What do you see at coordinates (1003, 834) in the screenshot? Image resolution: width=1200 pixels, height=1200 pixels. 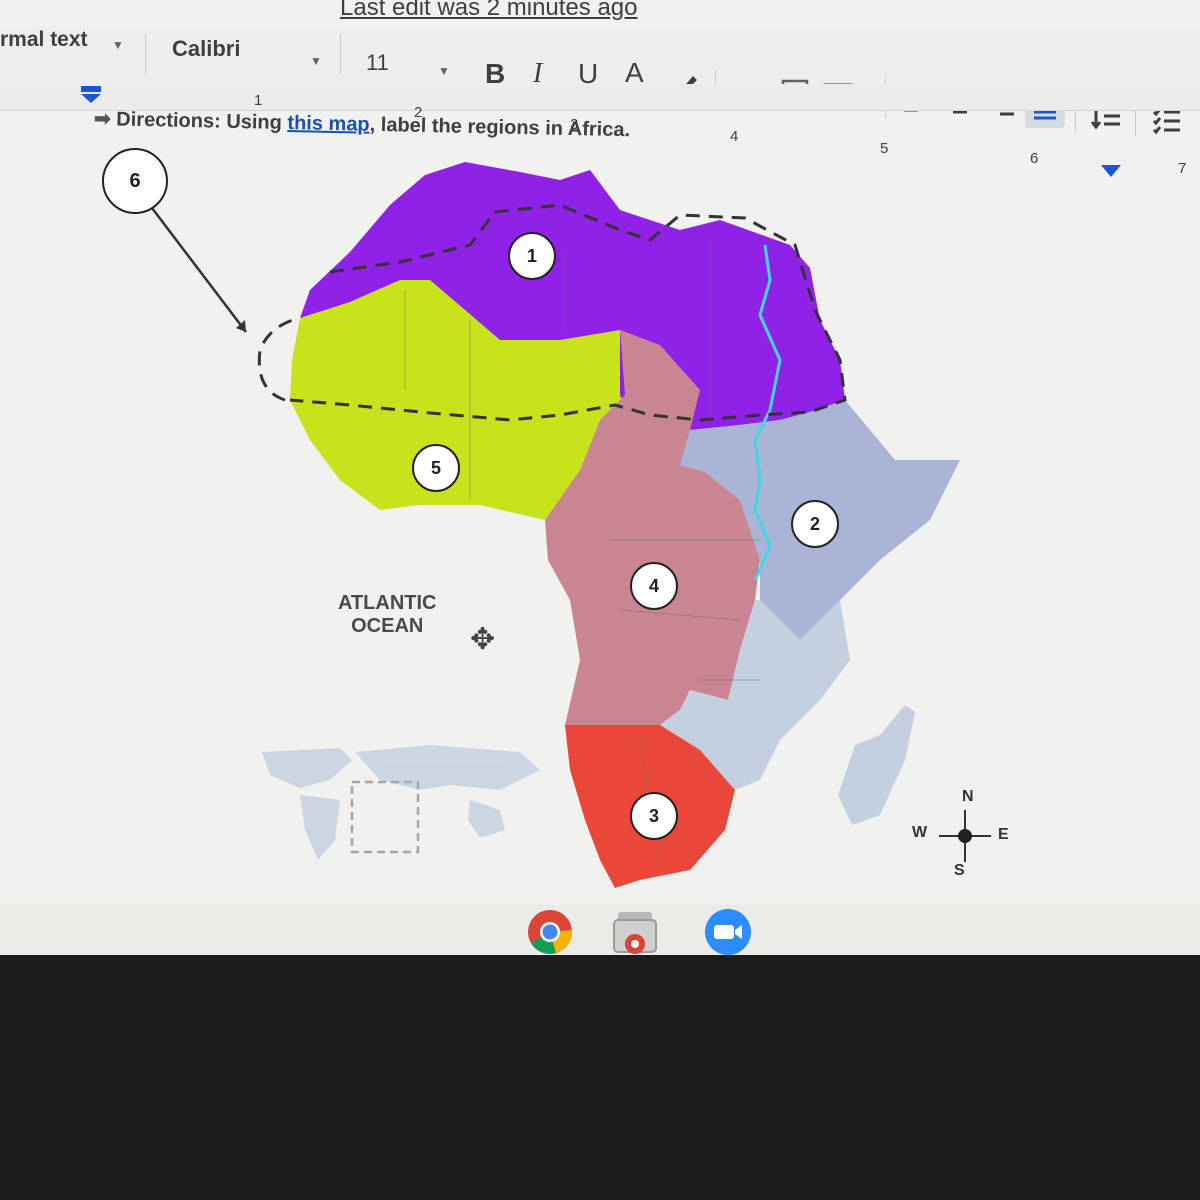 I see `compass-east: E` at bounding box center [1003, 834].